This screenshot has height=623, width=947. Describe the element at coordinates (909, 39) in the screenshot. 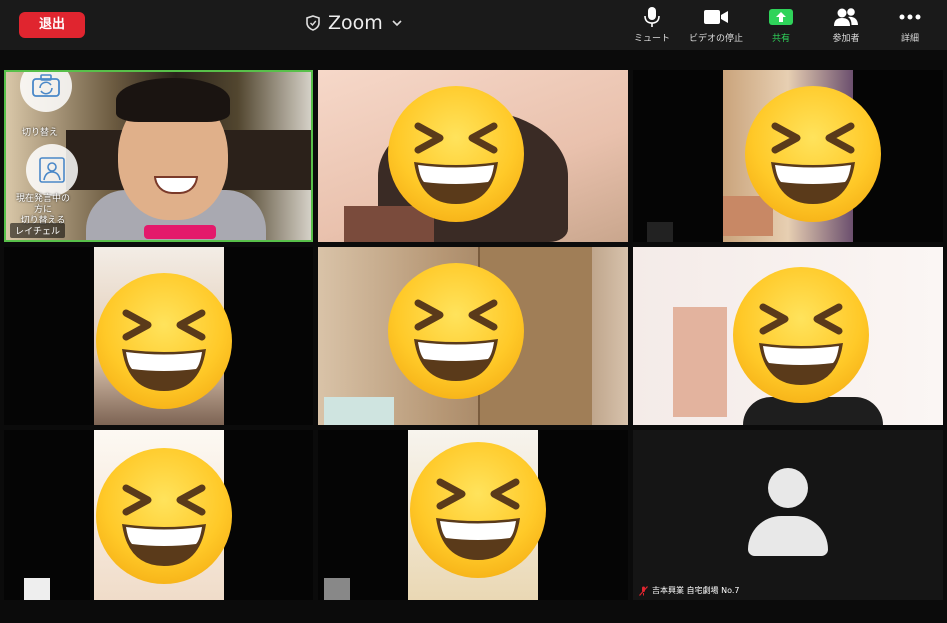

I see `more-label: 詳細` at that location.